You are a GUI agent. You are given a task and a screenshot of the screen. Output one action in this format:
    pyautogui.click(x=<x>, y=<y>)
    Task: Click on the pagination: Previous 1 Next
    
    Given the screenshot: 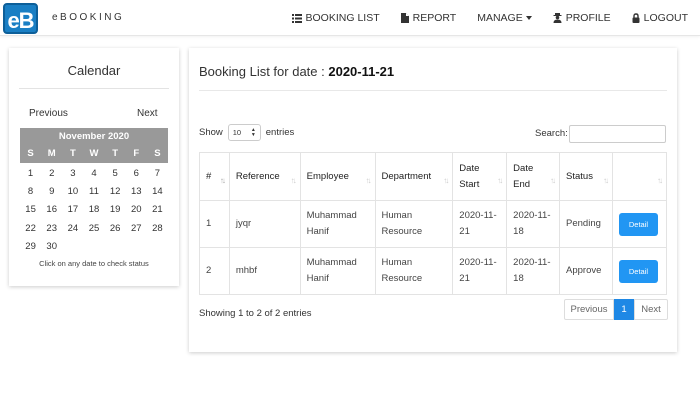 What is the action you would take?
    pyautogui.click(x=616, y=309)
    